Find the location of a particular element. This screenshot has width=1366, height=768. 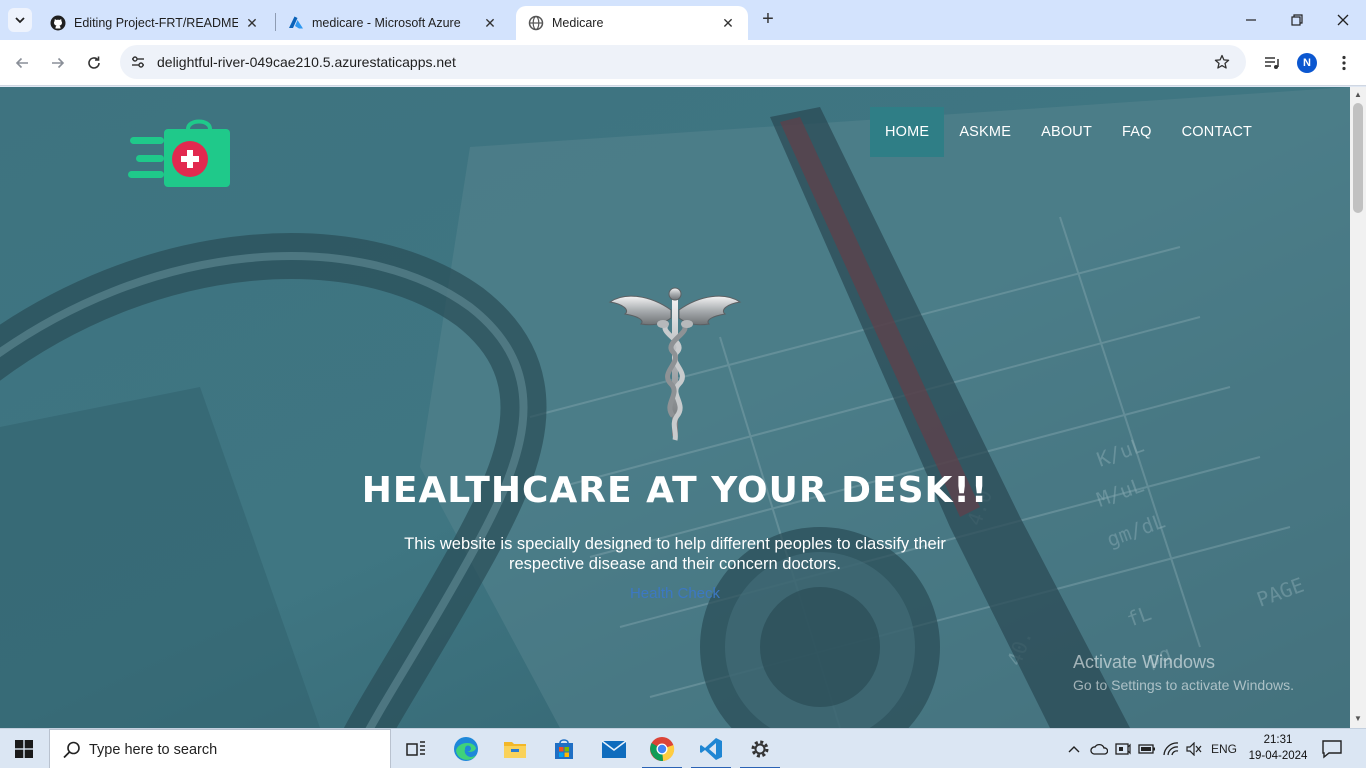

back-button is located at coordinates (22, 63).